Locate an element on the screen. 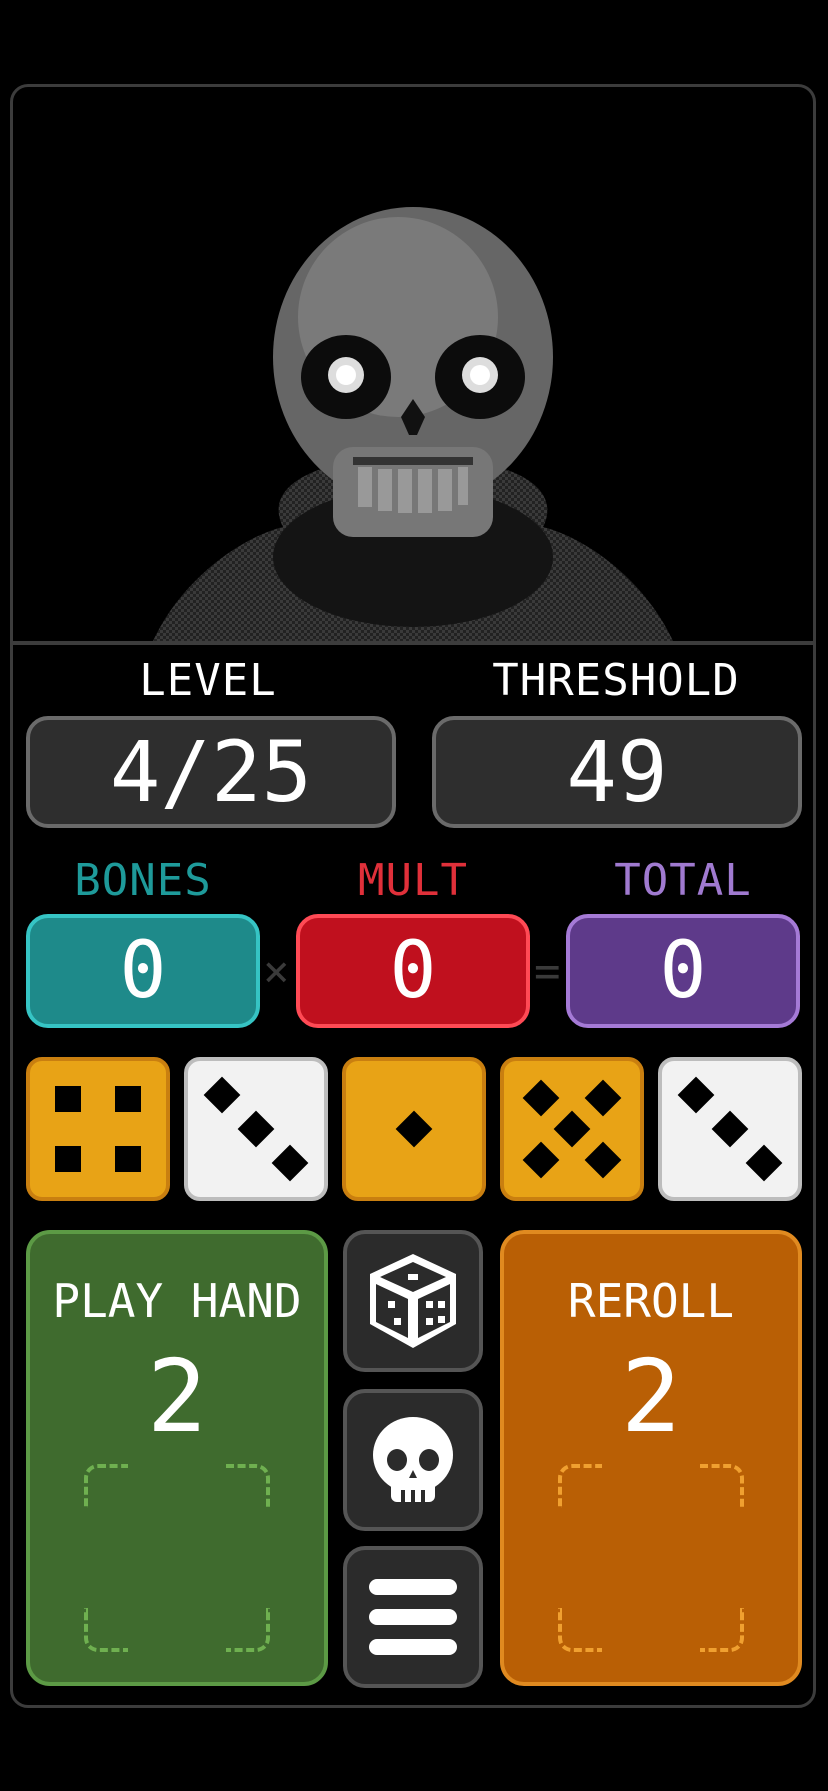 Image resolution: width=828 pixels, height=1791 pixels. mult-value: 0 is located at coordinates (413, 971).